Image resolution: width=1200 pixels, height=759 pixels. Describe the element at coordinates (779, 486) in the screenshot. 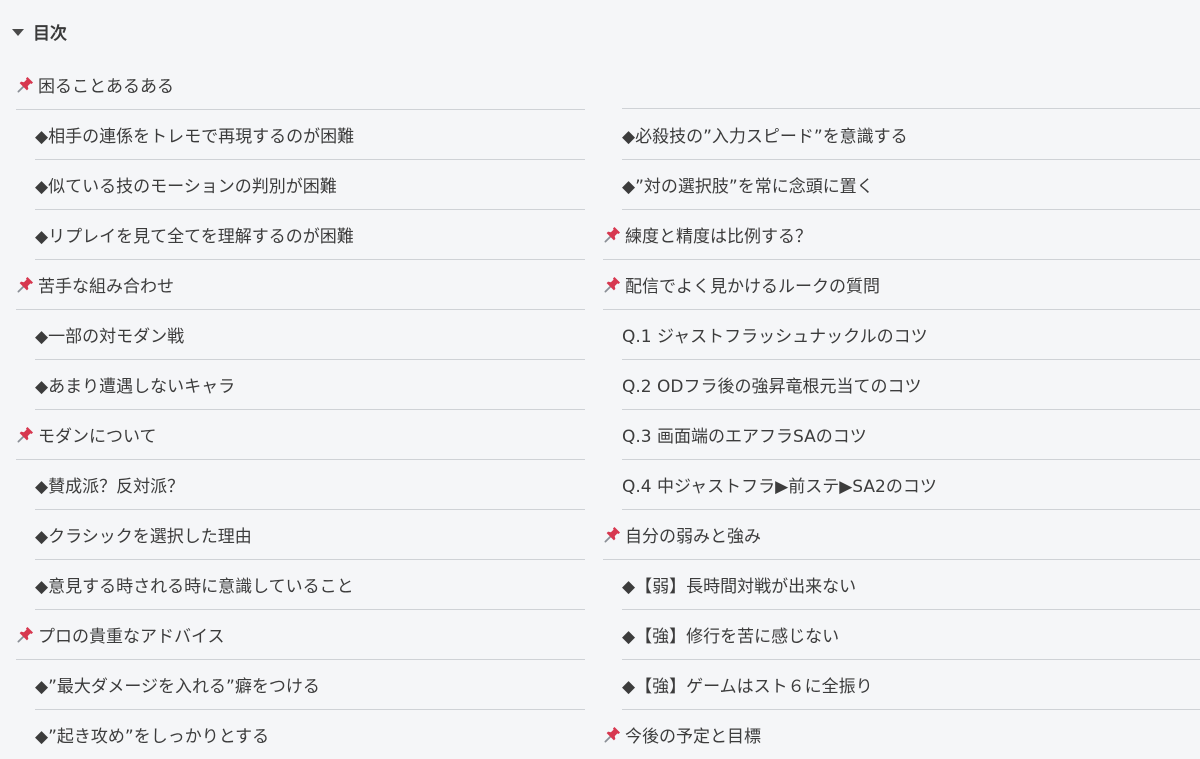

I see `toc-link-text: Q.4 中ジャストフラ▶前ステ▶SA2のコツ` at that location.